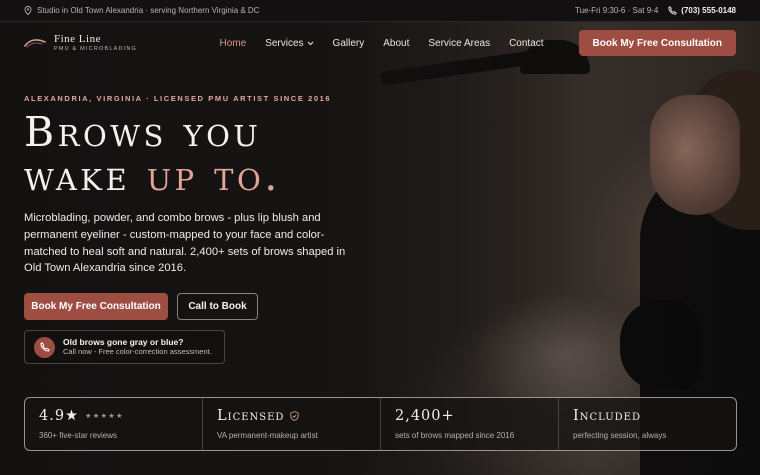 This screenshot has width=760, height=475. I want to click on hero-headline: Brows you wake up to., so click(152, 154).